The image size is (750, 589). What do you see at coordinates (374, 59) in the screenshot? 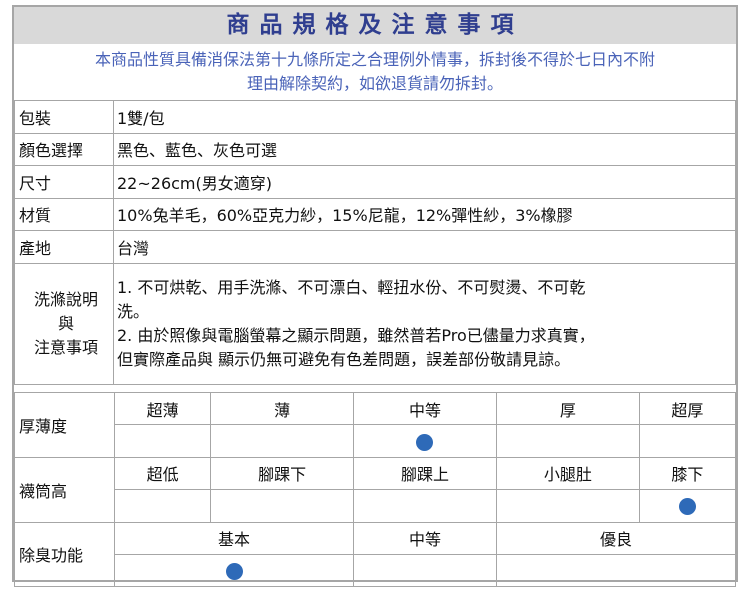
I see `notice-line-1: 本商品性質具備消保法第十九條所定之合理例外情事，拆封後不得於七日內不附` at bounding box center [374, 59].